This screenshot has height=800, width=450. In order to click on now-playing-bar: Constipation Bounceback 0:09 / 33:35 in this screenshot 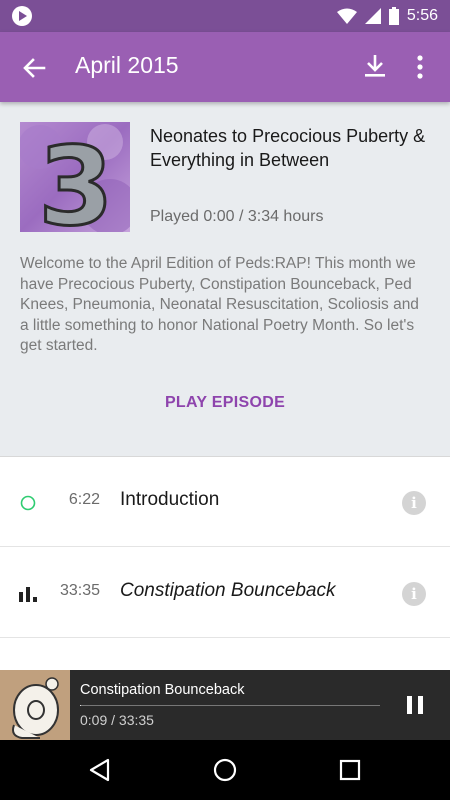, I will do `click(225, 705)`.